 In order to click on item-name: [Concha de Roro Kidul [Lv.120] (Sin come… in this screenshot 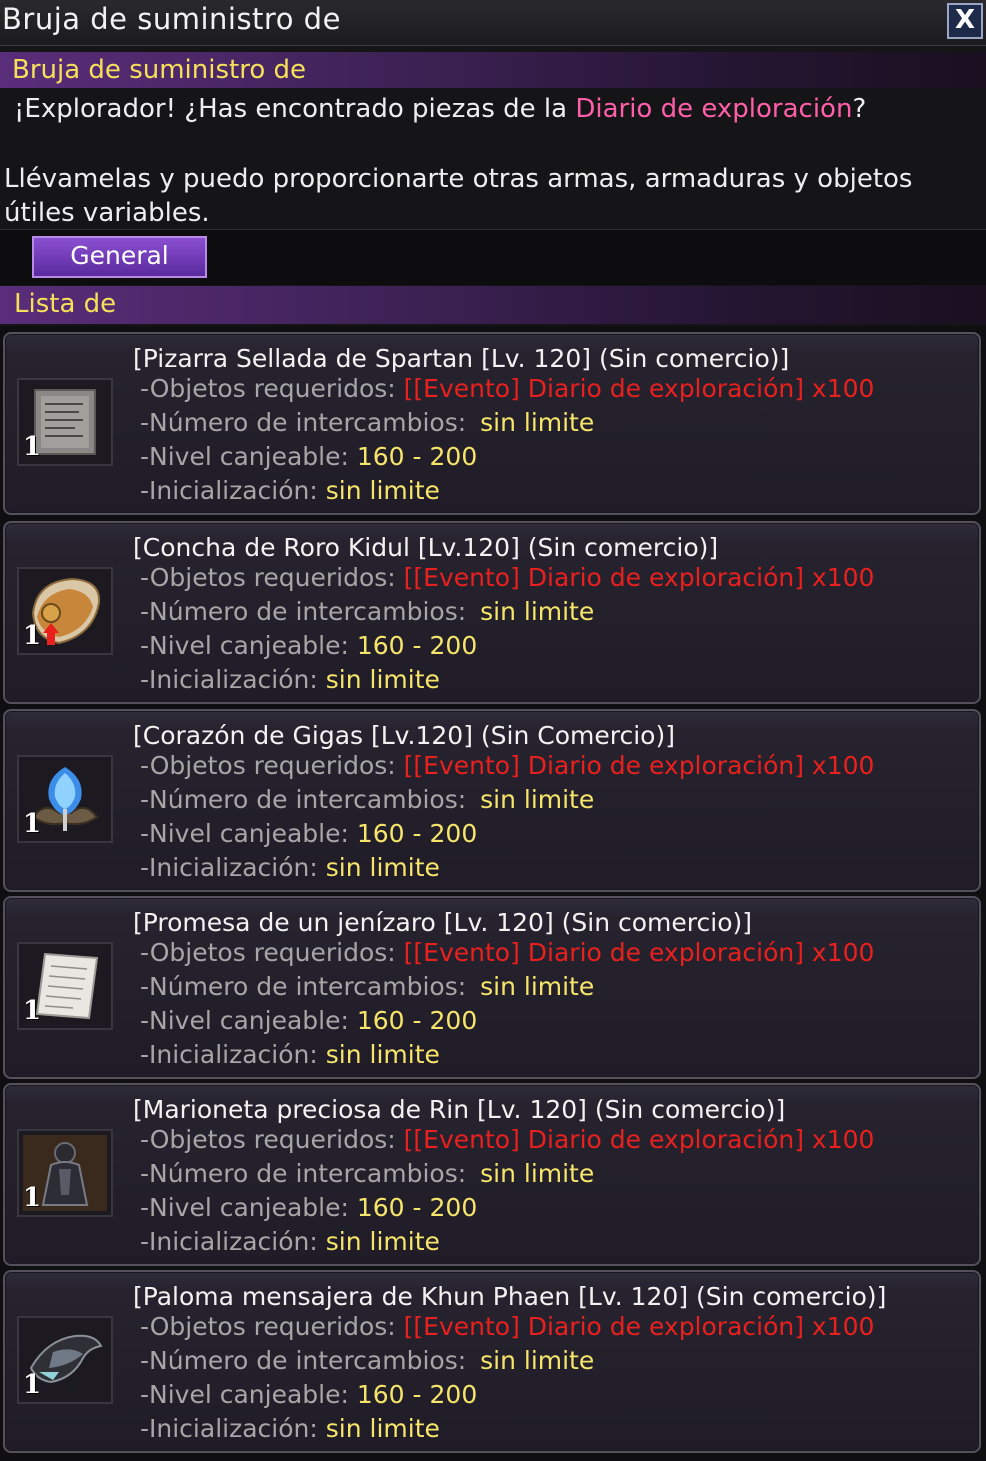, I will do `click(426, 547)`.